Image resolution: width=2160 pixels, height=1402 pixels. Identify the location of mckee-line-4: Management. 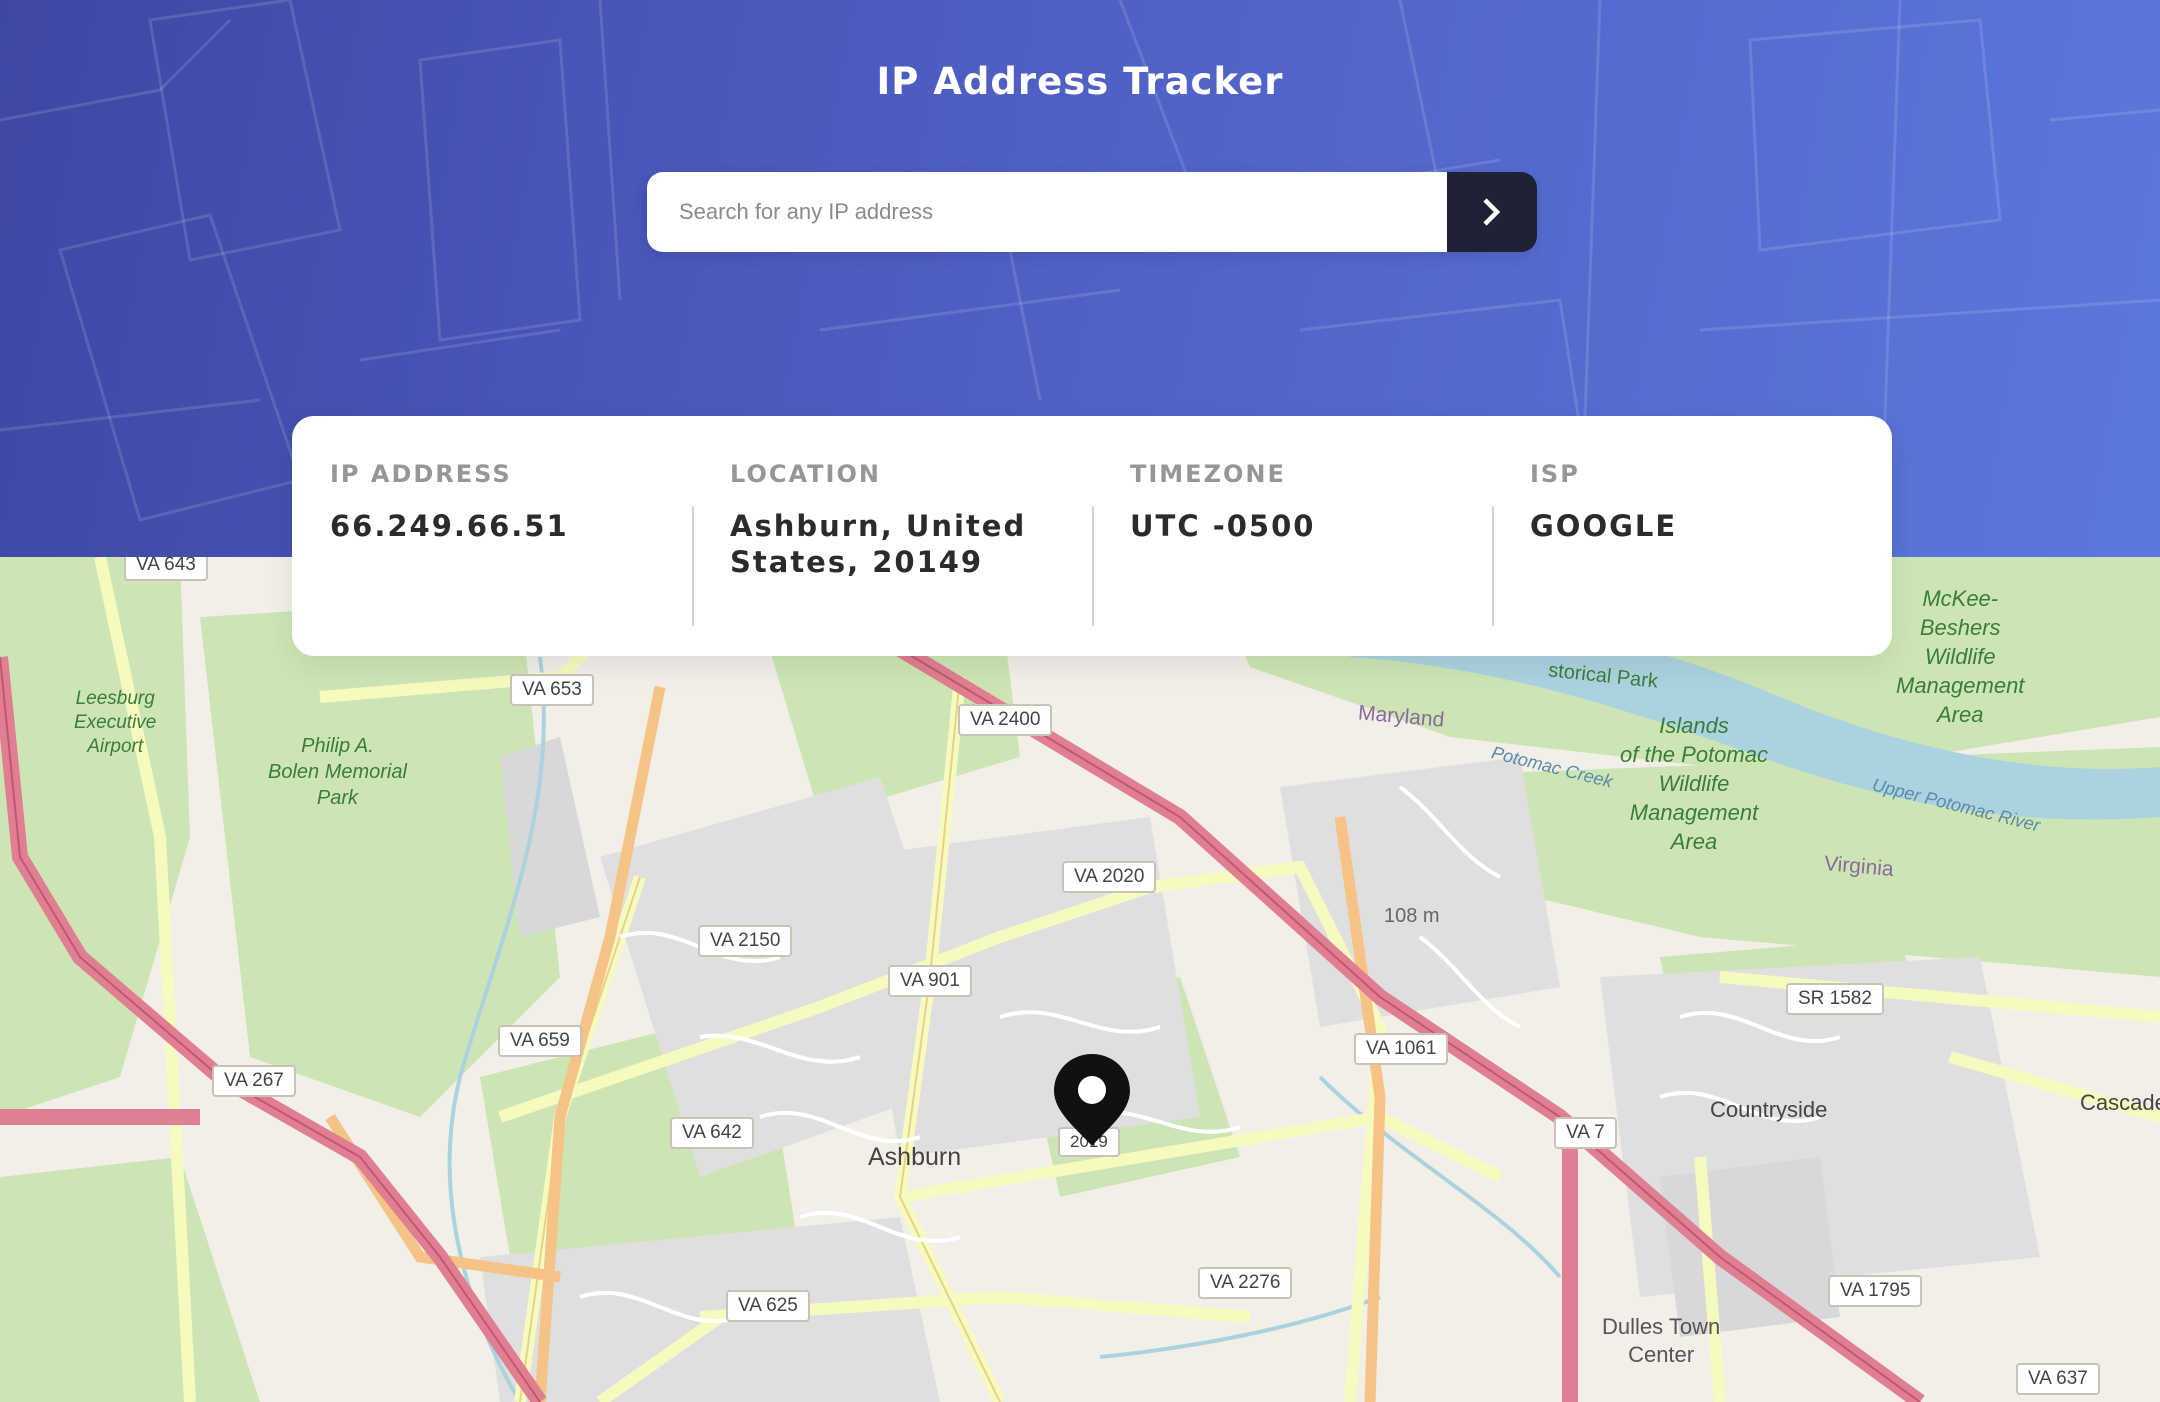
(1960, 685).